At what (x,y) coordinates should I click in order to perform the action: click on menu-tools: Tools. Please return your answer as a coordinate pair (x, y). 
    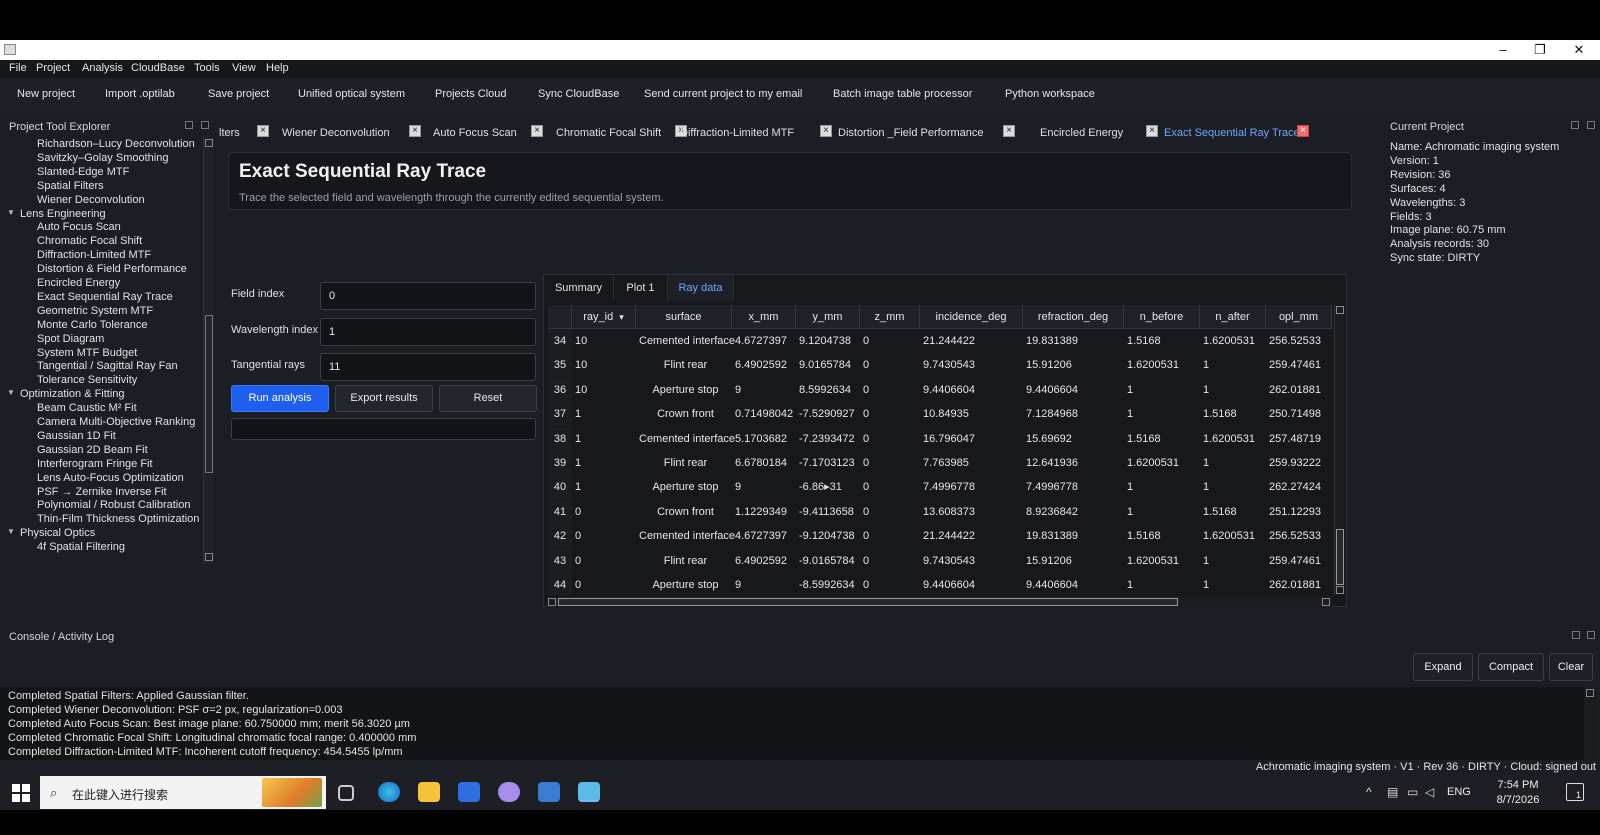
    Looking at the image, I should click on (207, 68).